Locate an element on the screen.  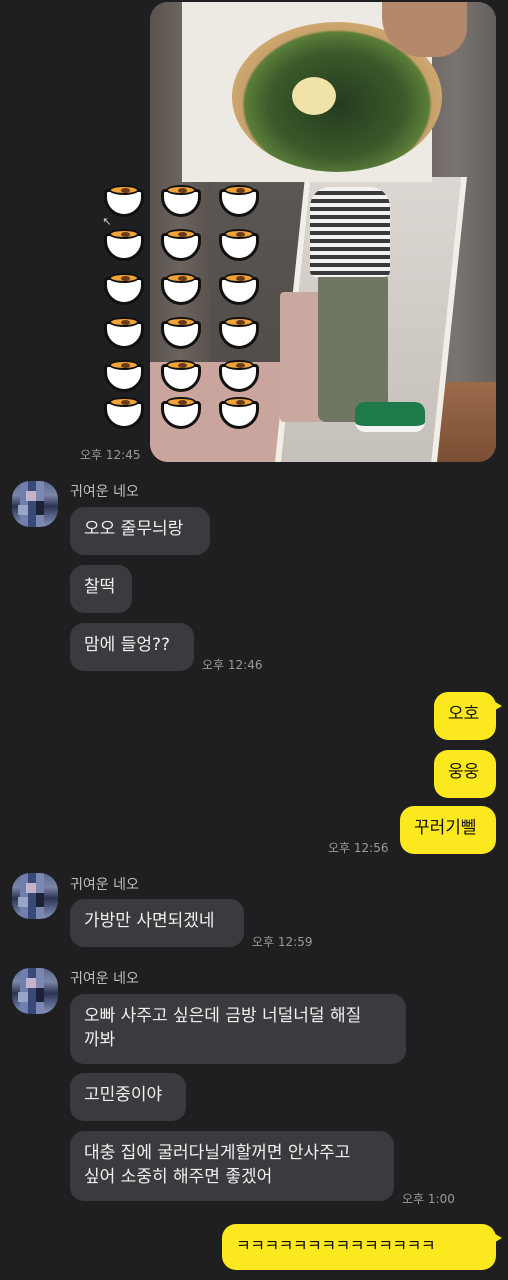
message-bubble: 맘에 들엉?? is located at coordinates (132, 647).